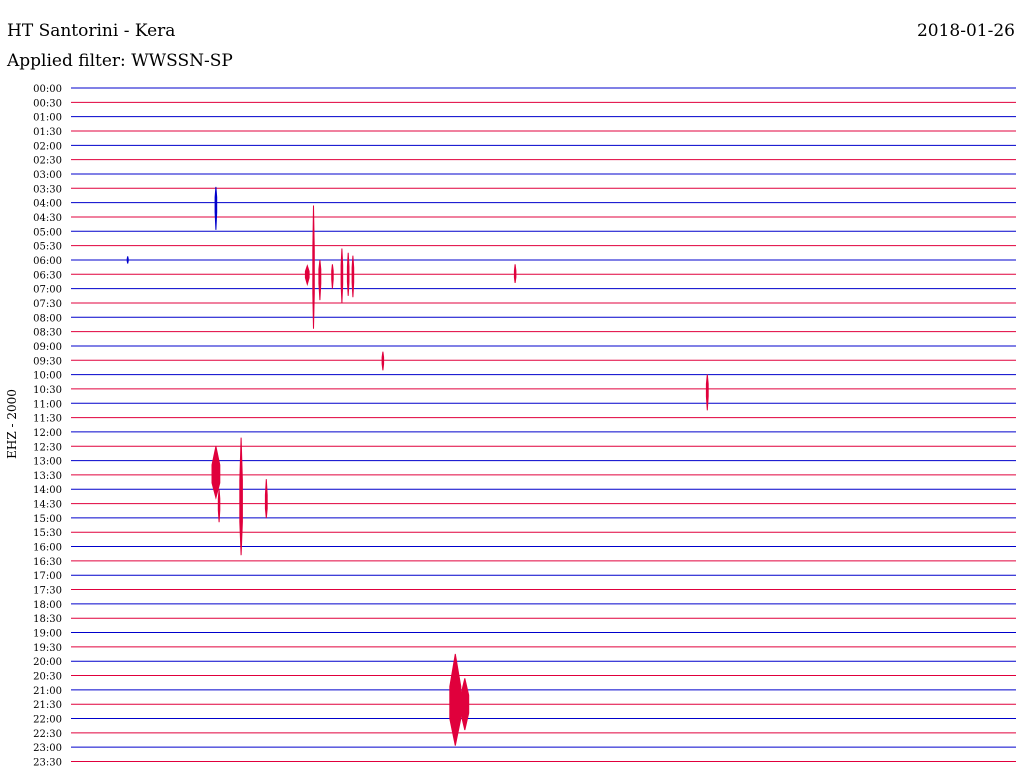 The width and height of the screenshot is (1024, 780). Describe the element at coordinates (47, 648) in the screenshot. I see `row-time-label: 19:30` at that location.